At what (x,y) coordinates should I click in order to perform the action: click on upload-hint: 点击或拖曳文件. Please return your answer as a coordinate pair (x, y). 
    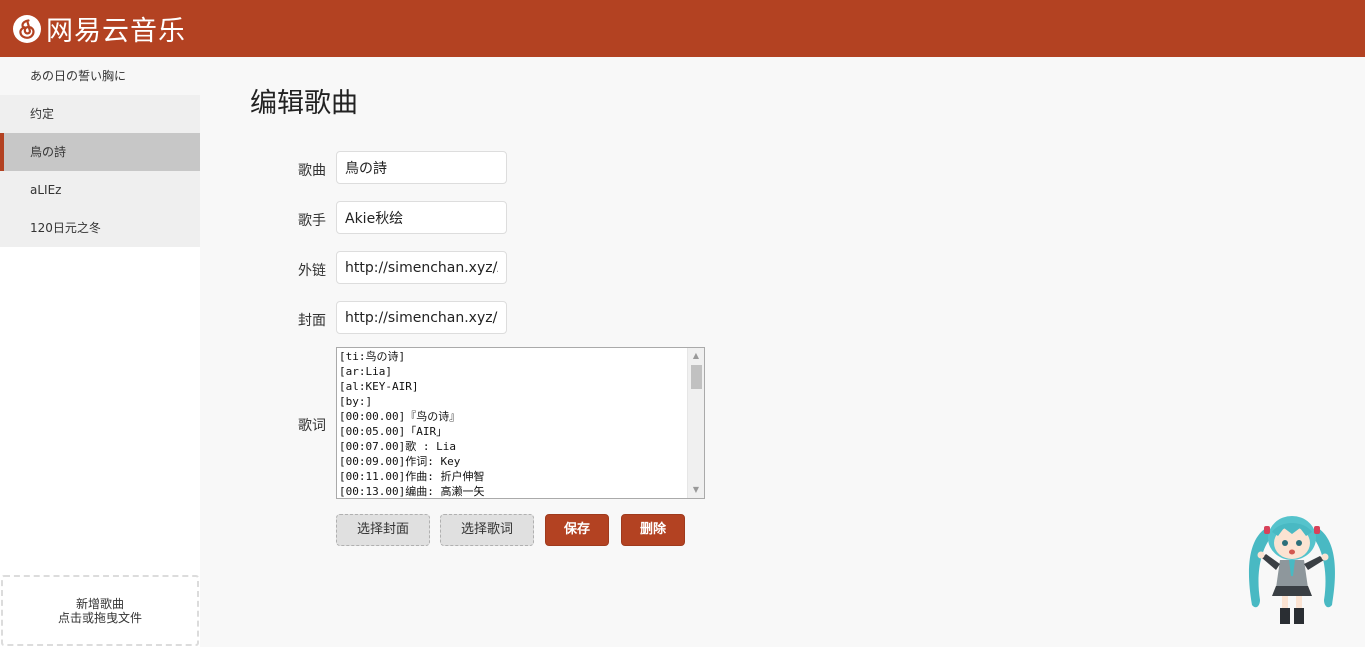
    Looking at the image, I should click on (99, 617).